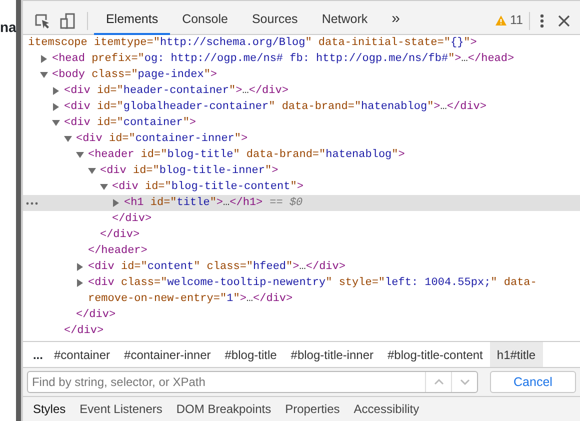  Describe the element at coordinates (387, 409) in the screenshot. I see `sidebar-tab: Accessibility` at that location.